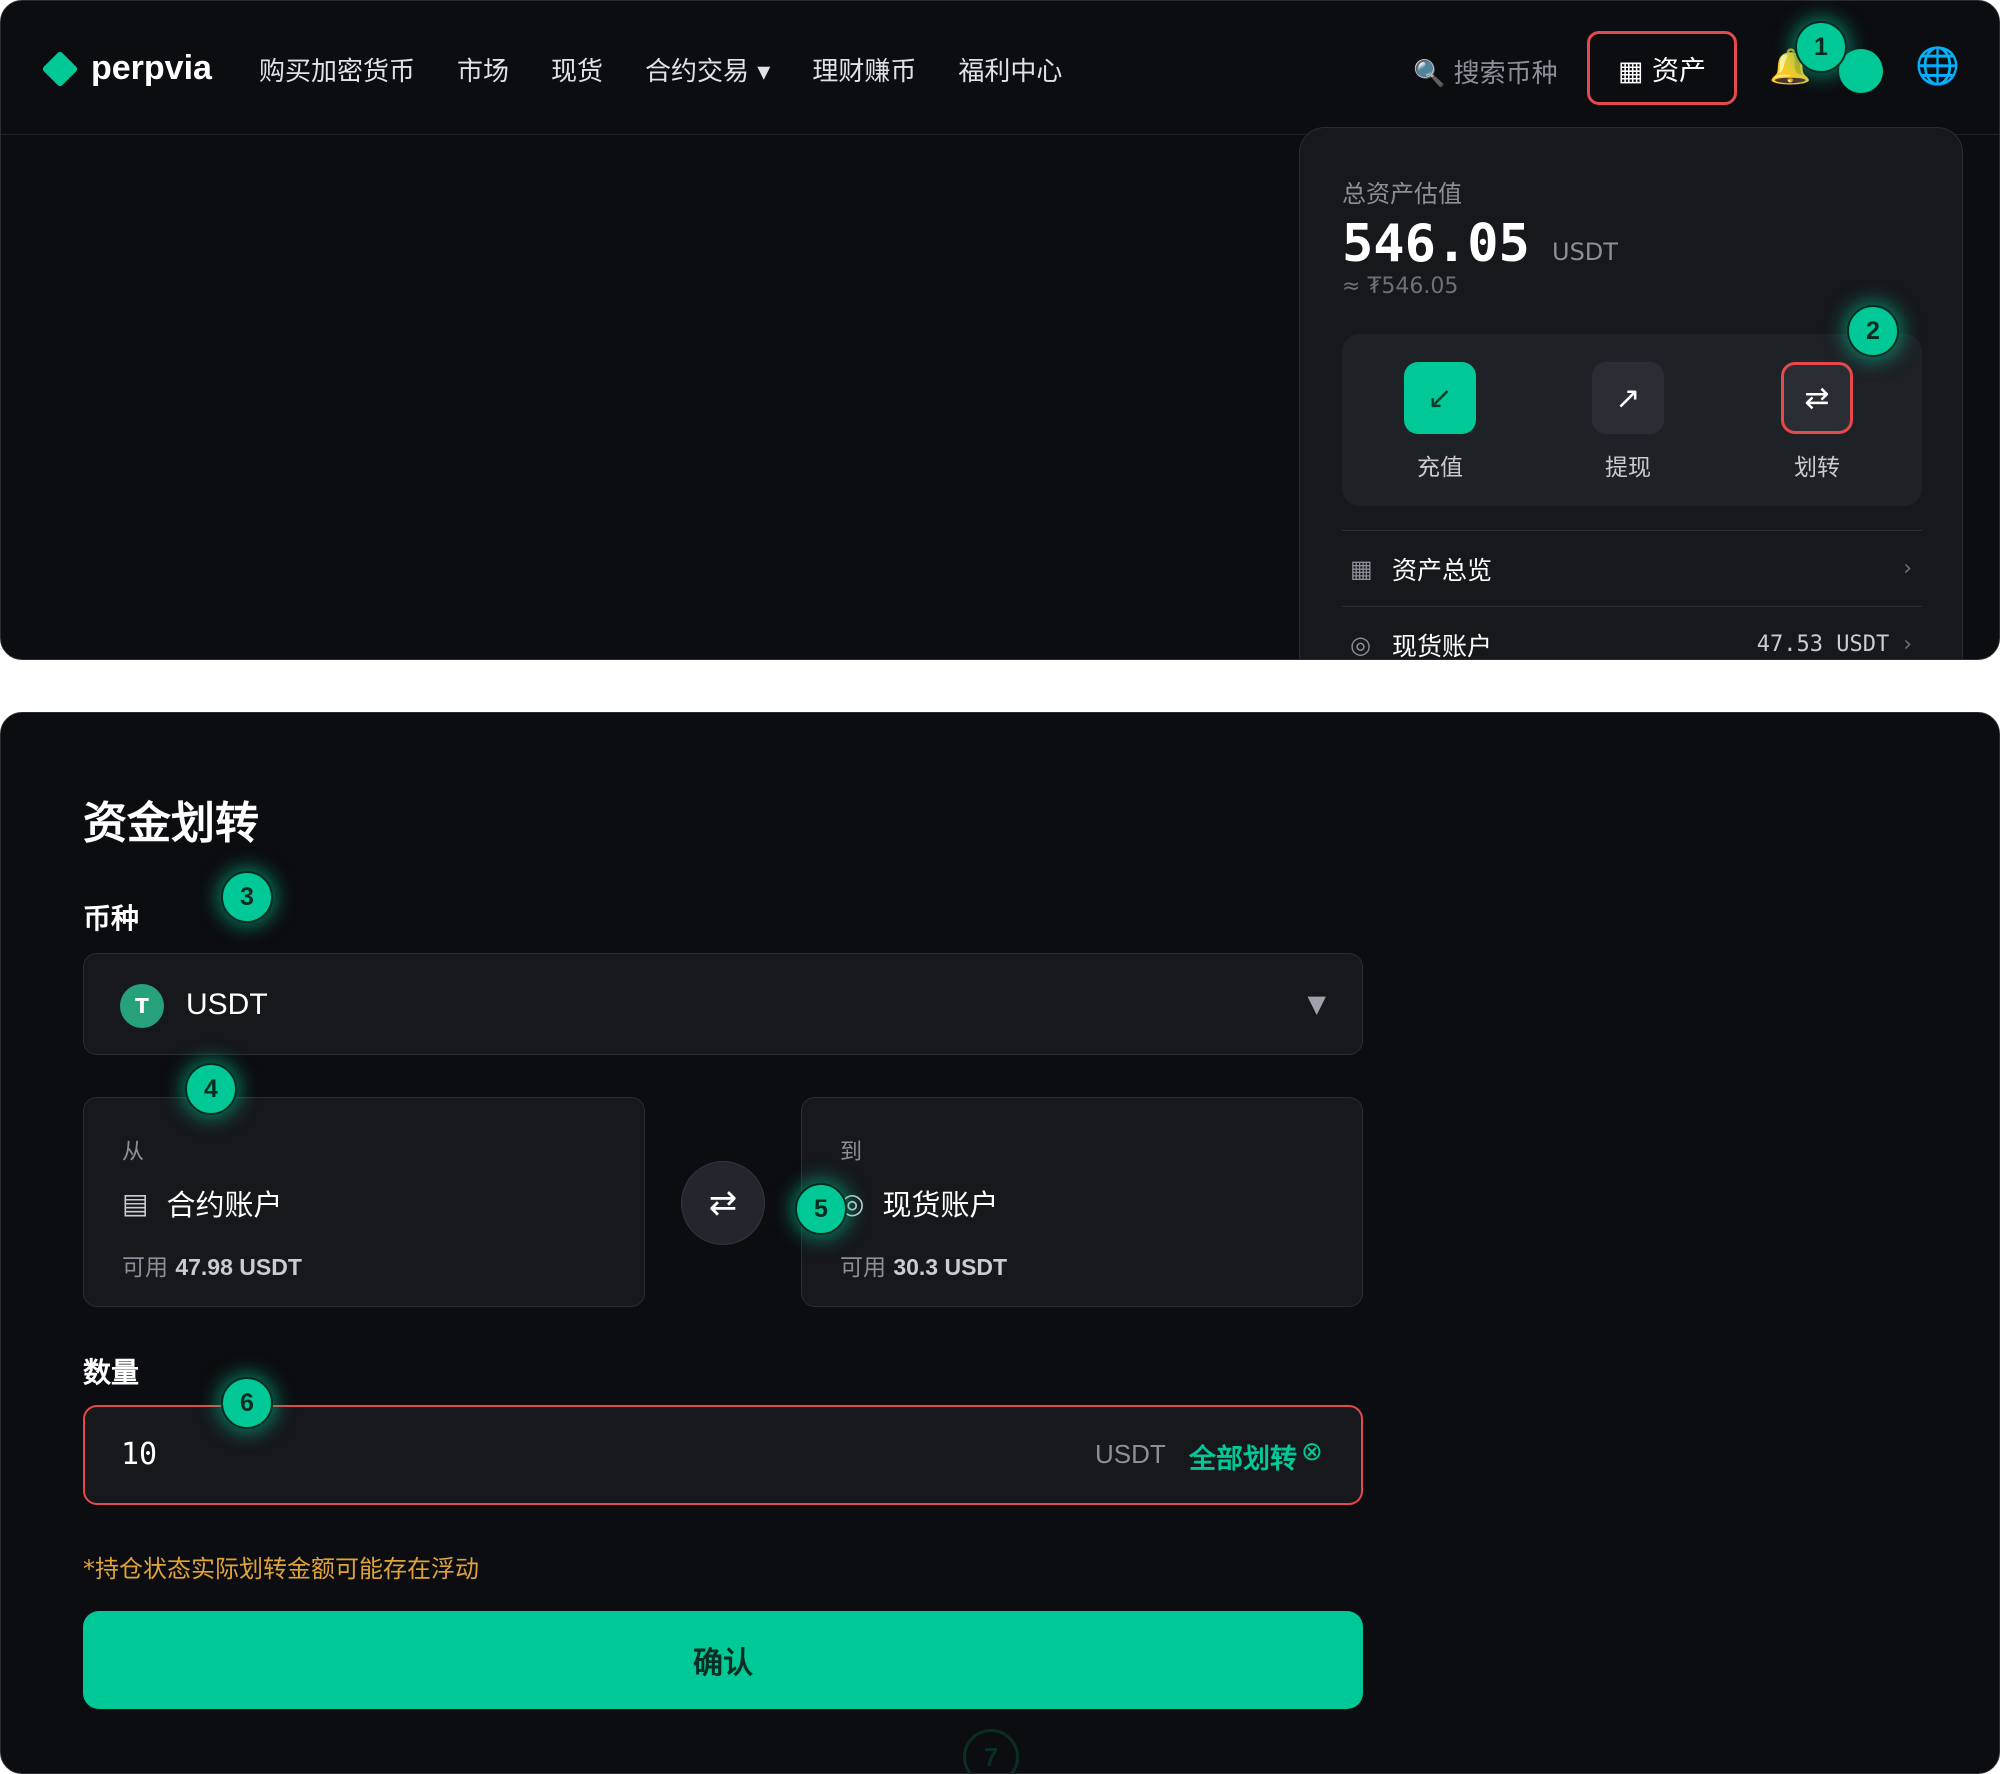 Image resolution: width=2000 pixels, height=1774 pixels. Describe the element at coordinates (1628, 398) in the screenshot. I see `withdraw-arrow-icon: ↗` at that location.